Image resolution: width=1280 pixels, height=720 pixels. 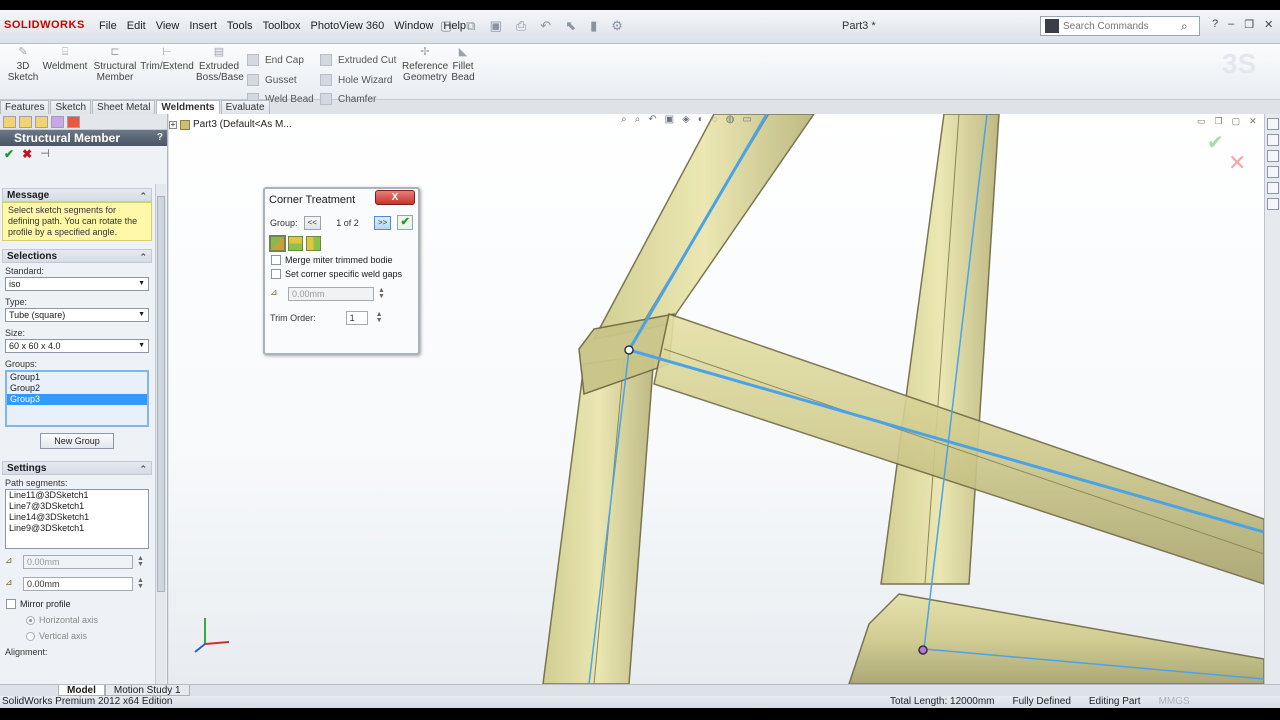 What do you see at coordinates (425, 65) in the screenshot?
I see `reference-geometry-button: ✢ Reference Geometry` at bounding box center [425, 65].